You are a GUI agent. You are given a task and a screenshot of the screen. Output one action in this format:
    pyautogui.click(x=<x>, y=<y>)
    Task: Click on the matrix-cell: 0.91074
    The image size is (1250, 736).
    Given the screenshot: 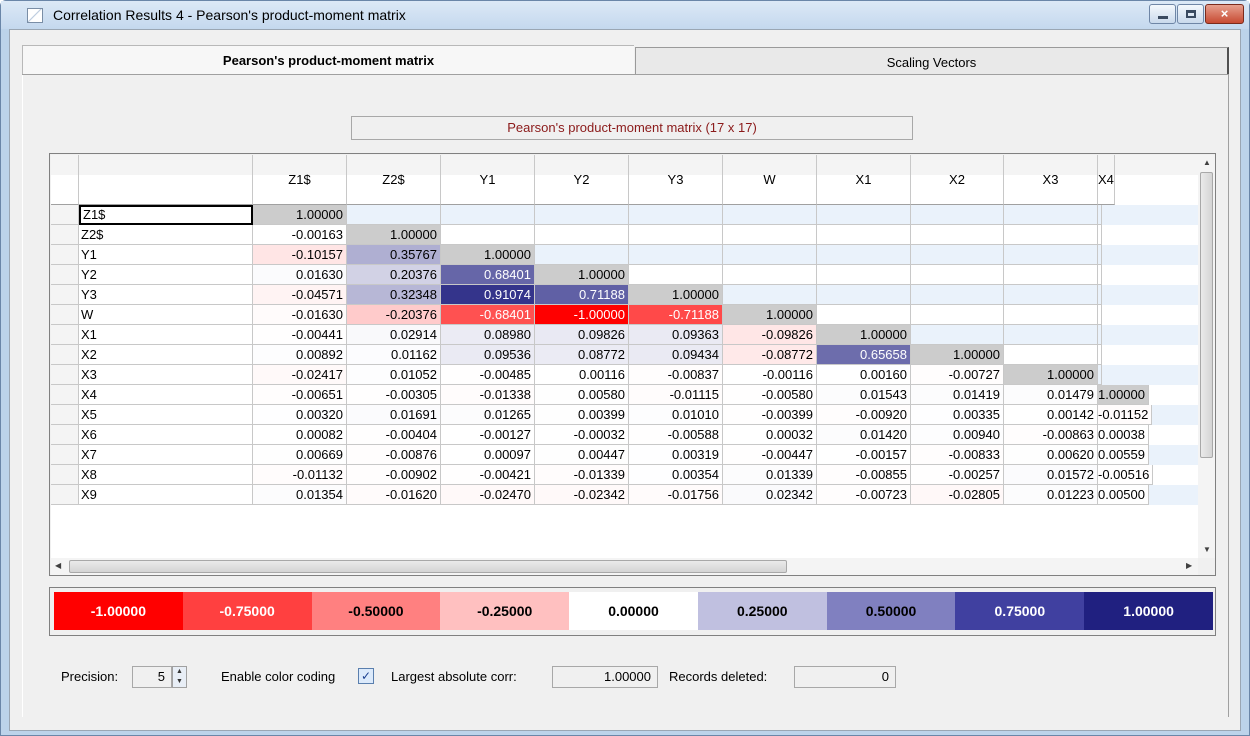 What is the action you would take?
    pyautogui.click(x=488, y=295)
    